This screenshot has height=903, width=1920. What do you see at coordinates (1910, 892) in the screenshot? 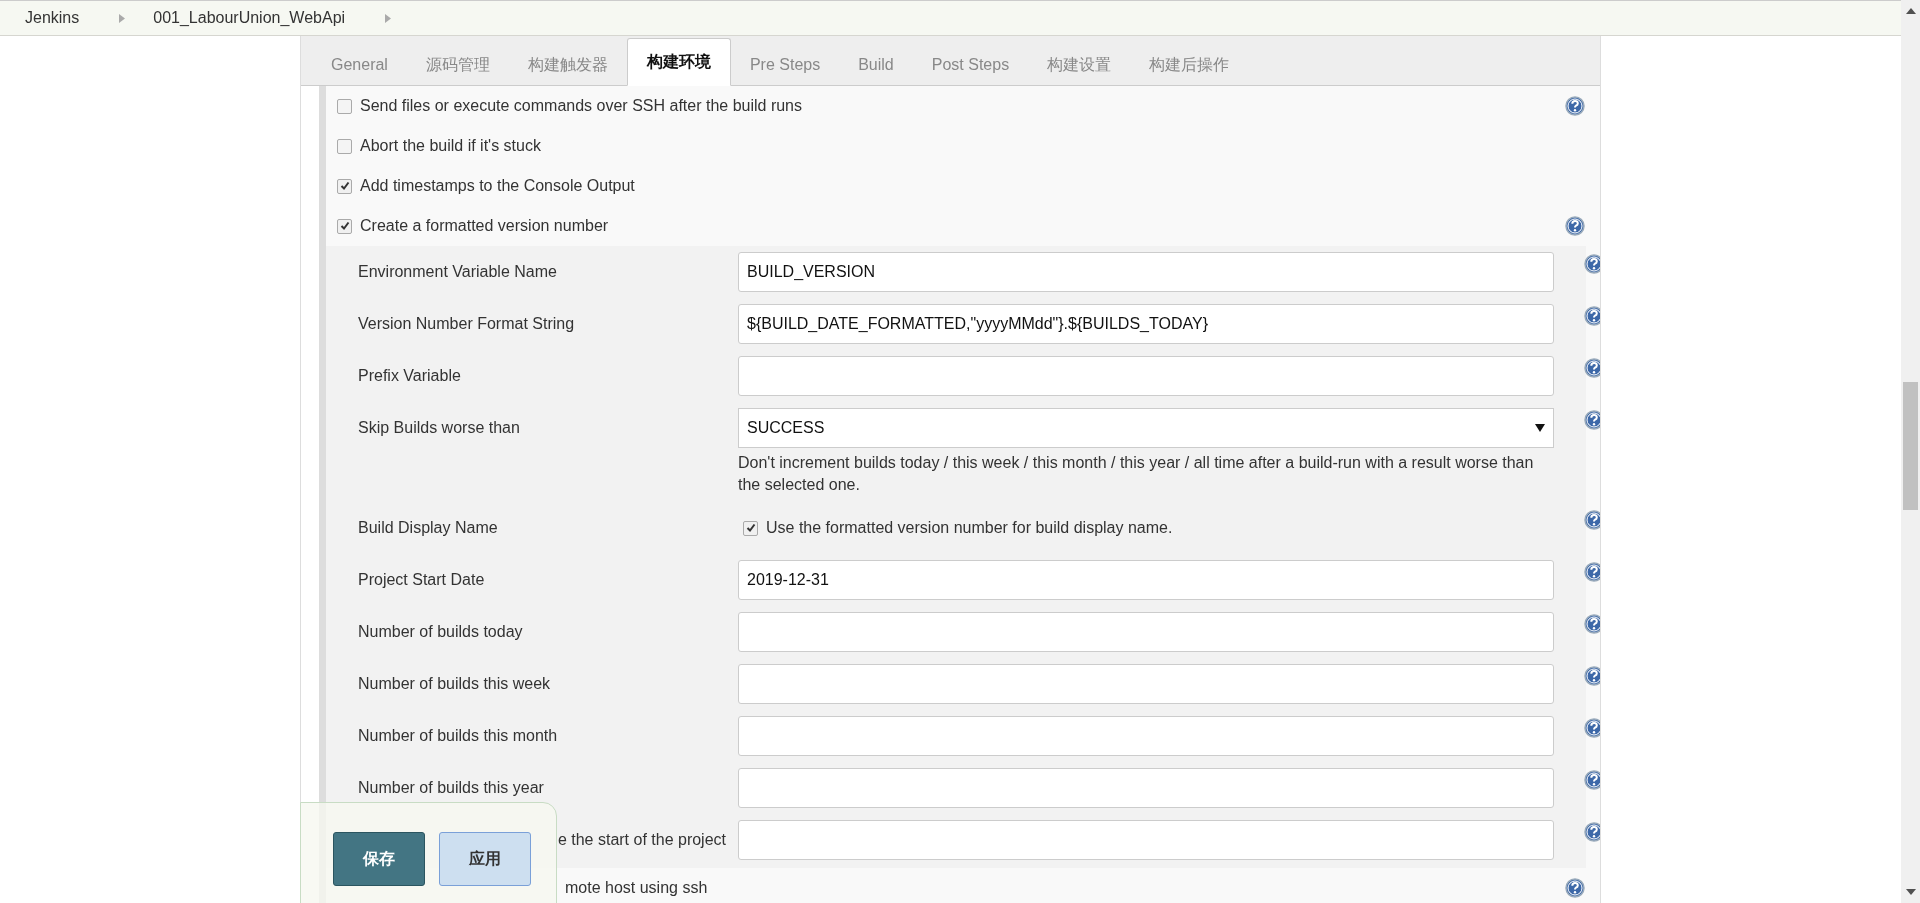
I see `scroll-down-icon` at bounding box center [1910, 892].